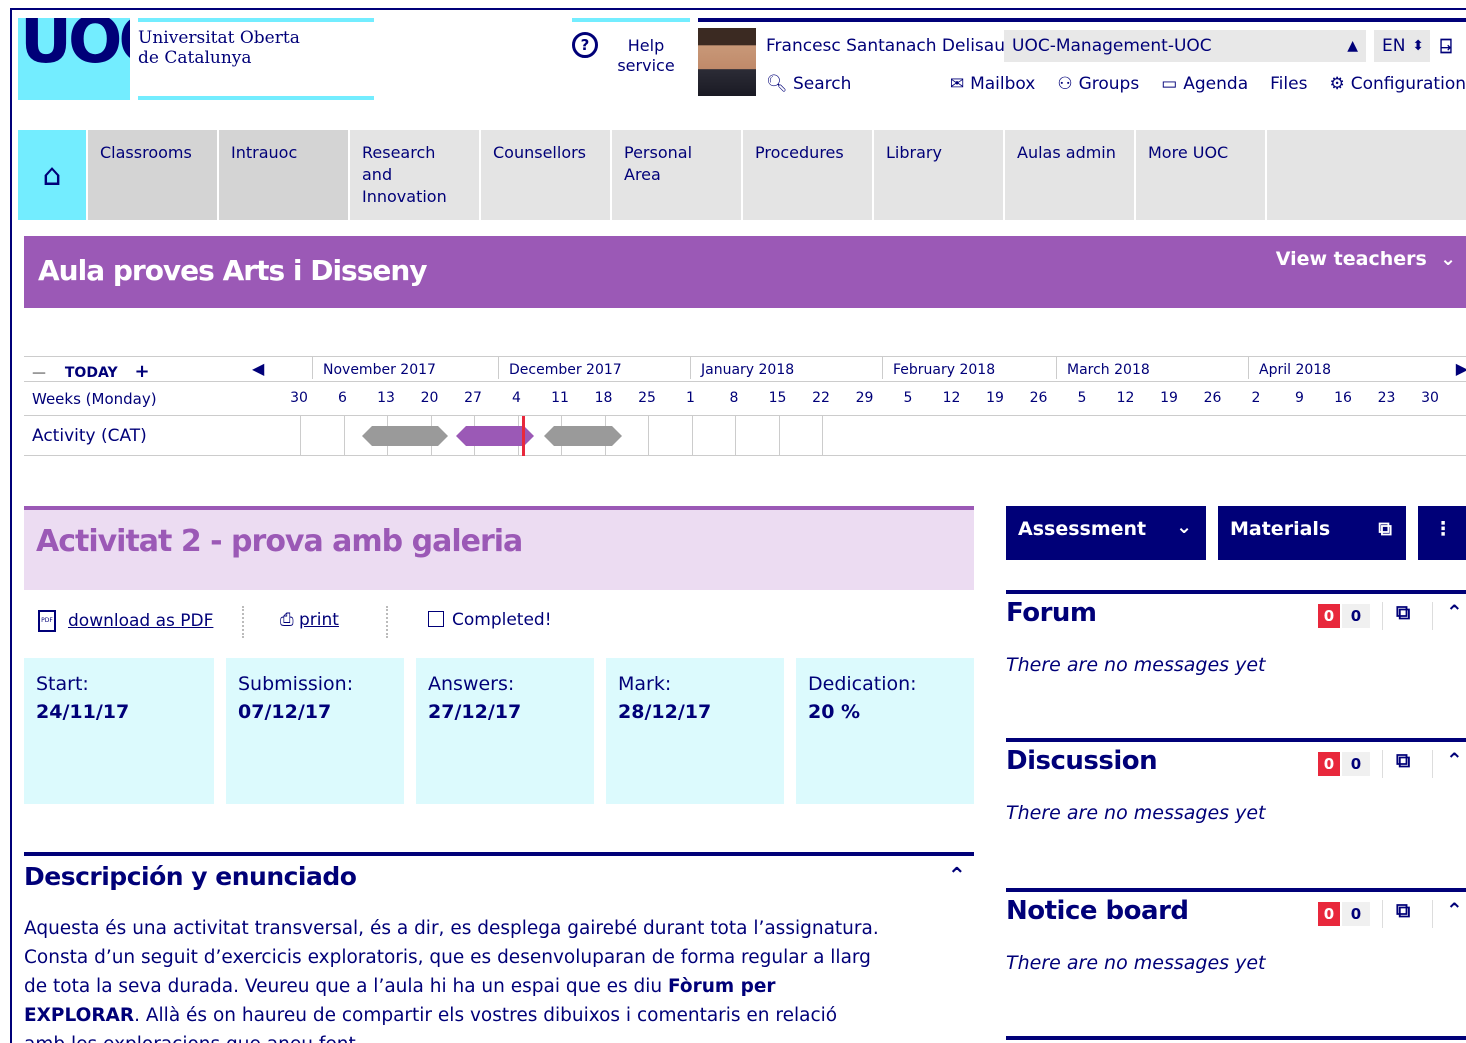  I want to click on nav-item-counsellors: Counsellors, so click(545, 175).